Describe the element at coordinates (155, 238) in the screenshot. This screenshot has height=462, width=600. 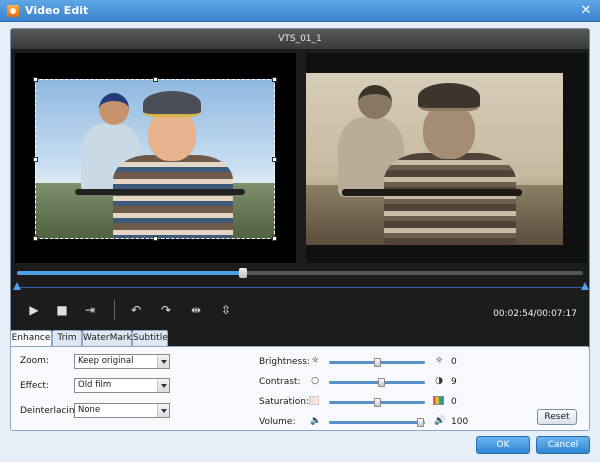
I see `crop-handle-bottom` at that location.